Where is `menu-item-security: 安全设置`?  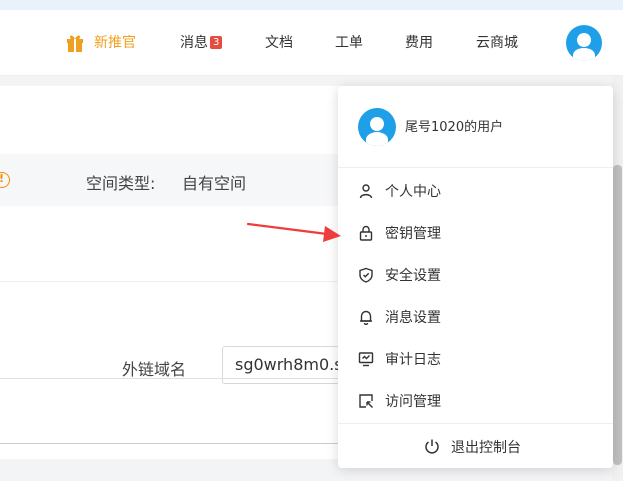
menu-item-security: 安全设置 is located at coordinates (475, 275).